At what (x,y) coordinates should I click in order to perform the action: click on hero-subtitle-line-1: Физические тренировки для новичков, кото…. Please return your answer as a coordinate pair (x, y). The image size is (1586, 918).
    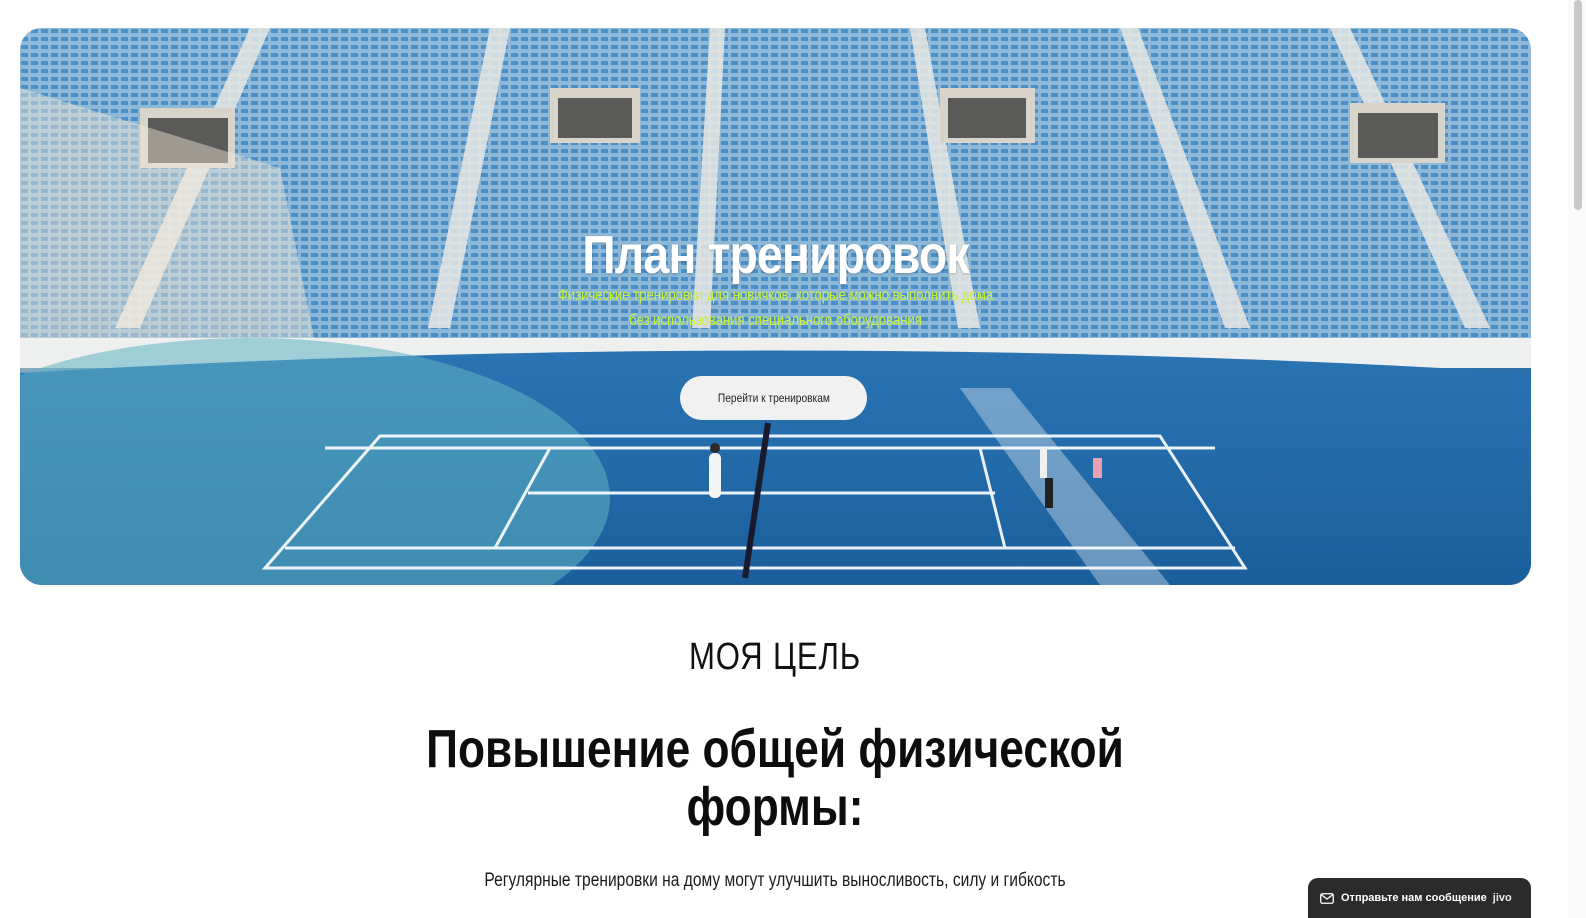
    Looking at the image, I should click on (775, 295).